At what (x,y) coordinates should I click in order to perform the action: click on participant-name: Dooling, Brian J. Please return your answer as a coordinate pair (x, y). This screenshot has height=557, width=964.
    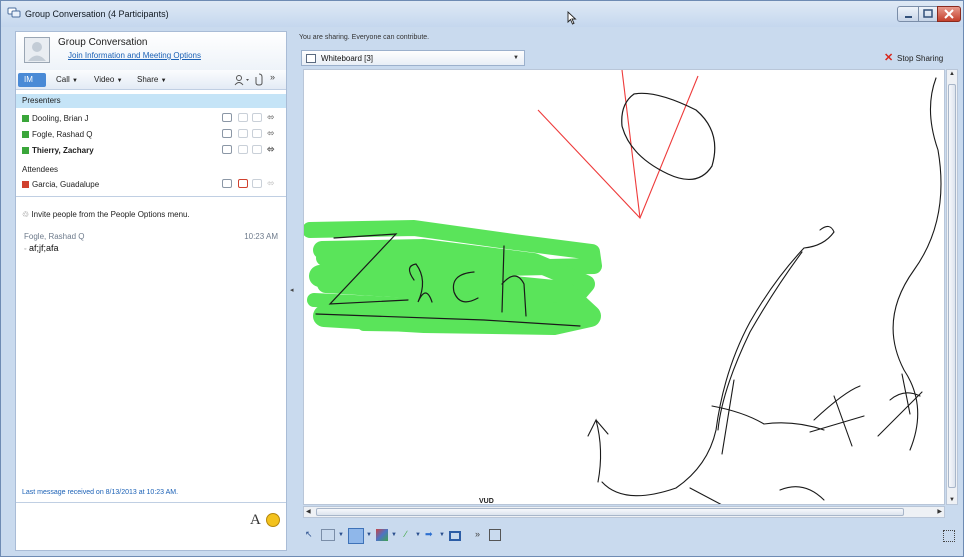
    Looking at the image, I should click on (60, 118).